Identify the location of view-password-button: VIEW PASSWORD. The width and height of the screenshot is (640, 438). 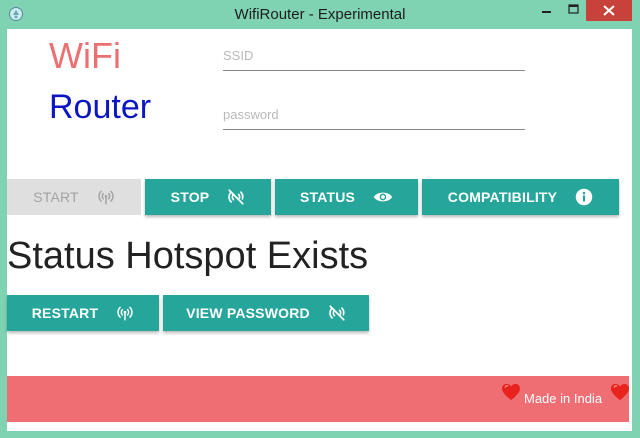
(266, 313).